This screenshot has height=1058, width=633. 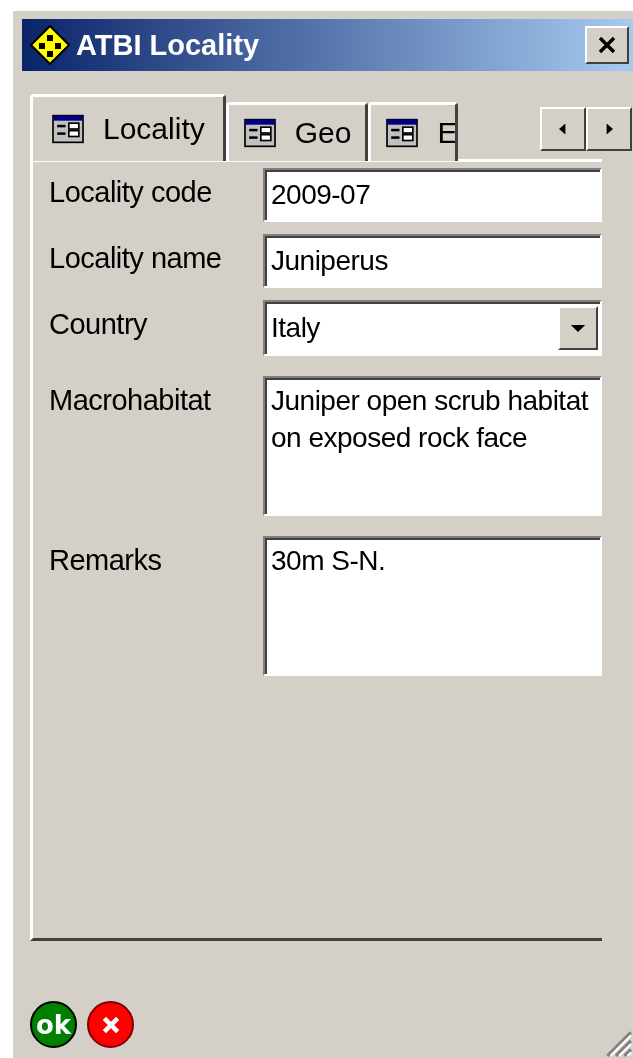 What do you see at coordinates (432, 446) in the screenshot?
I see `text-area: Juniper open scrub habitat on exposed rock face` at bounding box center [432, 446].